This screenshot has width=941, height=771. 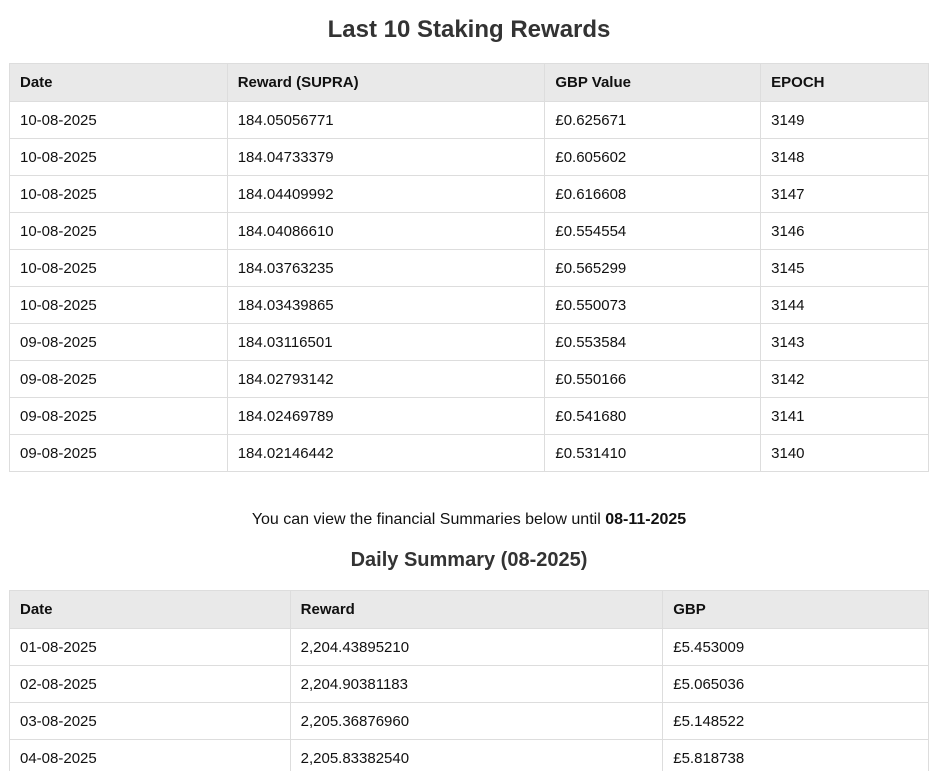 What do you see at coordinates (150, 755) in the screenshot?
I see `cell-date: 04-08-2025` at bounding box center [150, 755].